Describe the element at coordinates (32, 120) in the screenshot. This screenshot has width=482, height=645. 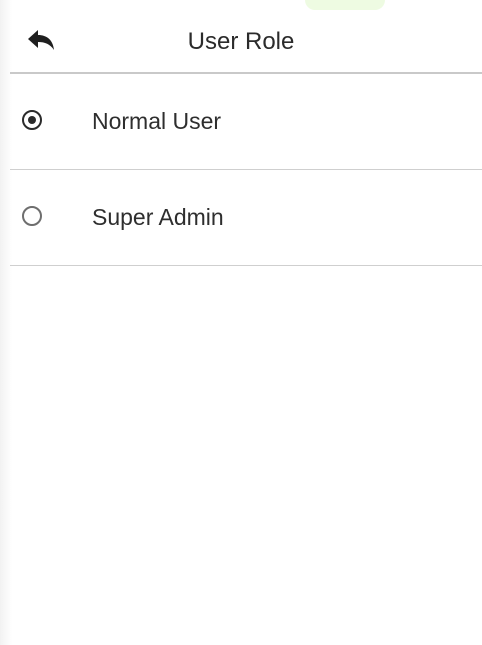
I see `radio-normal-user` at that location.